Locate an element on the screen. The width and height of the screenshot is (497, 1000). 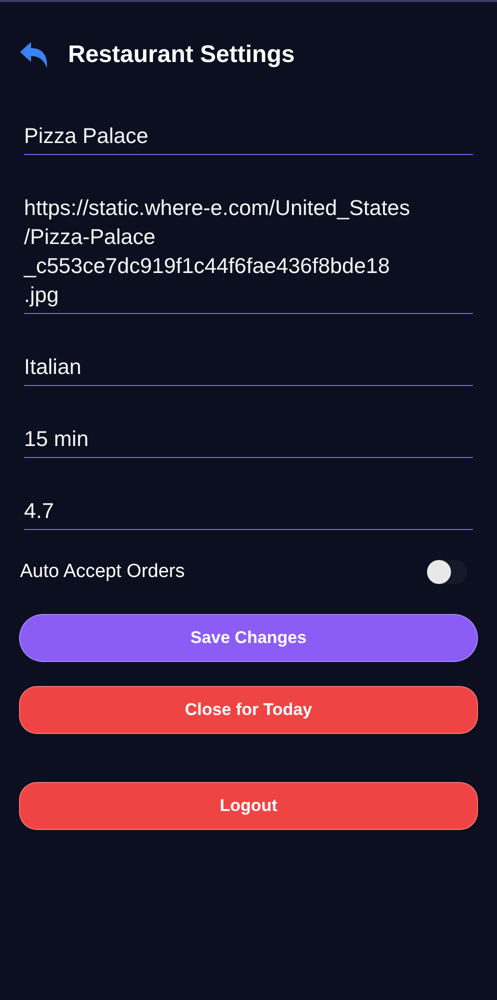
action-button: Save Changes is located at coordinates (248, 638).